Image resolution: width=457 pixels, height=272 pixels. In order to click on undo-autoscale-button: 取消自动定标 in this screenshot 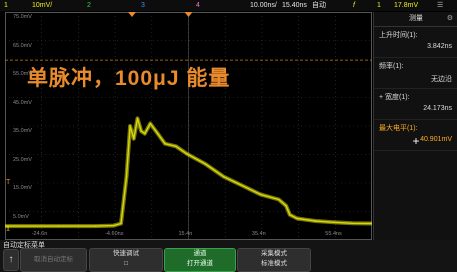, I will do `click(53, 260)`.